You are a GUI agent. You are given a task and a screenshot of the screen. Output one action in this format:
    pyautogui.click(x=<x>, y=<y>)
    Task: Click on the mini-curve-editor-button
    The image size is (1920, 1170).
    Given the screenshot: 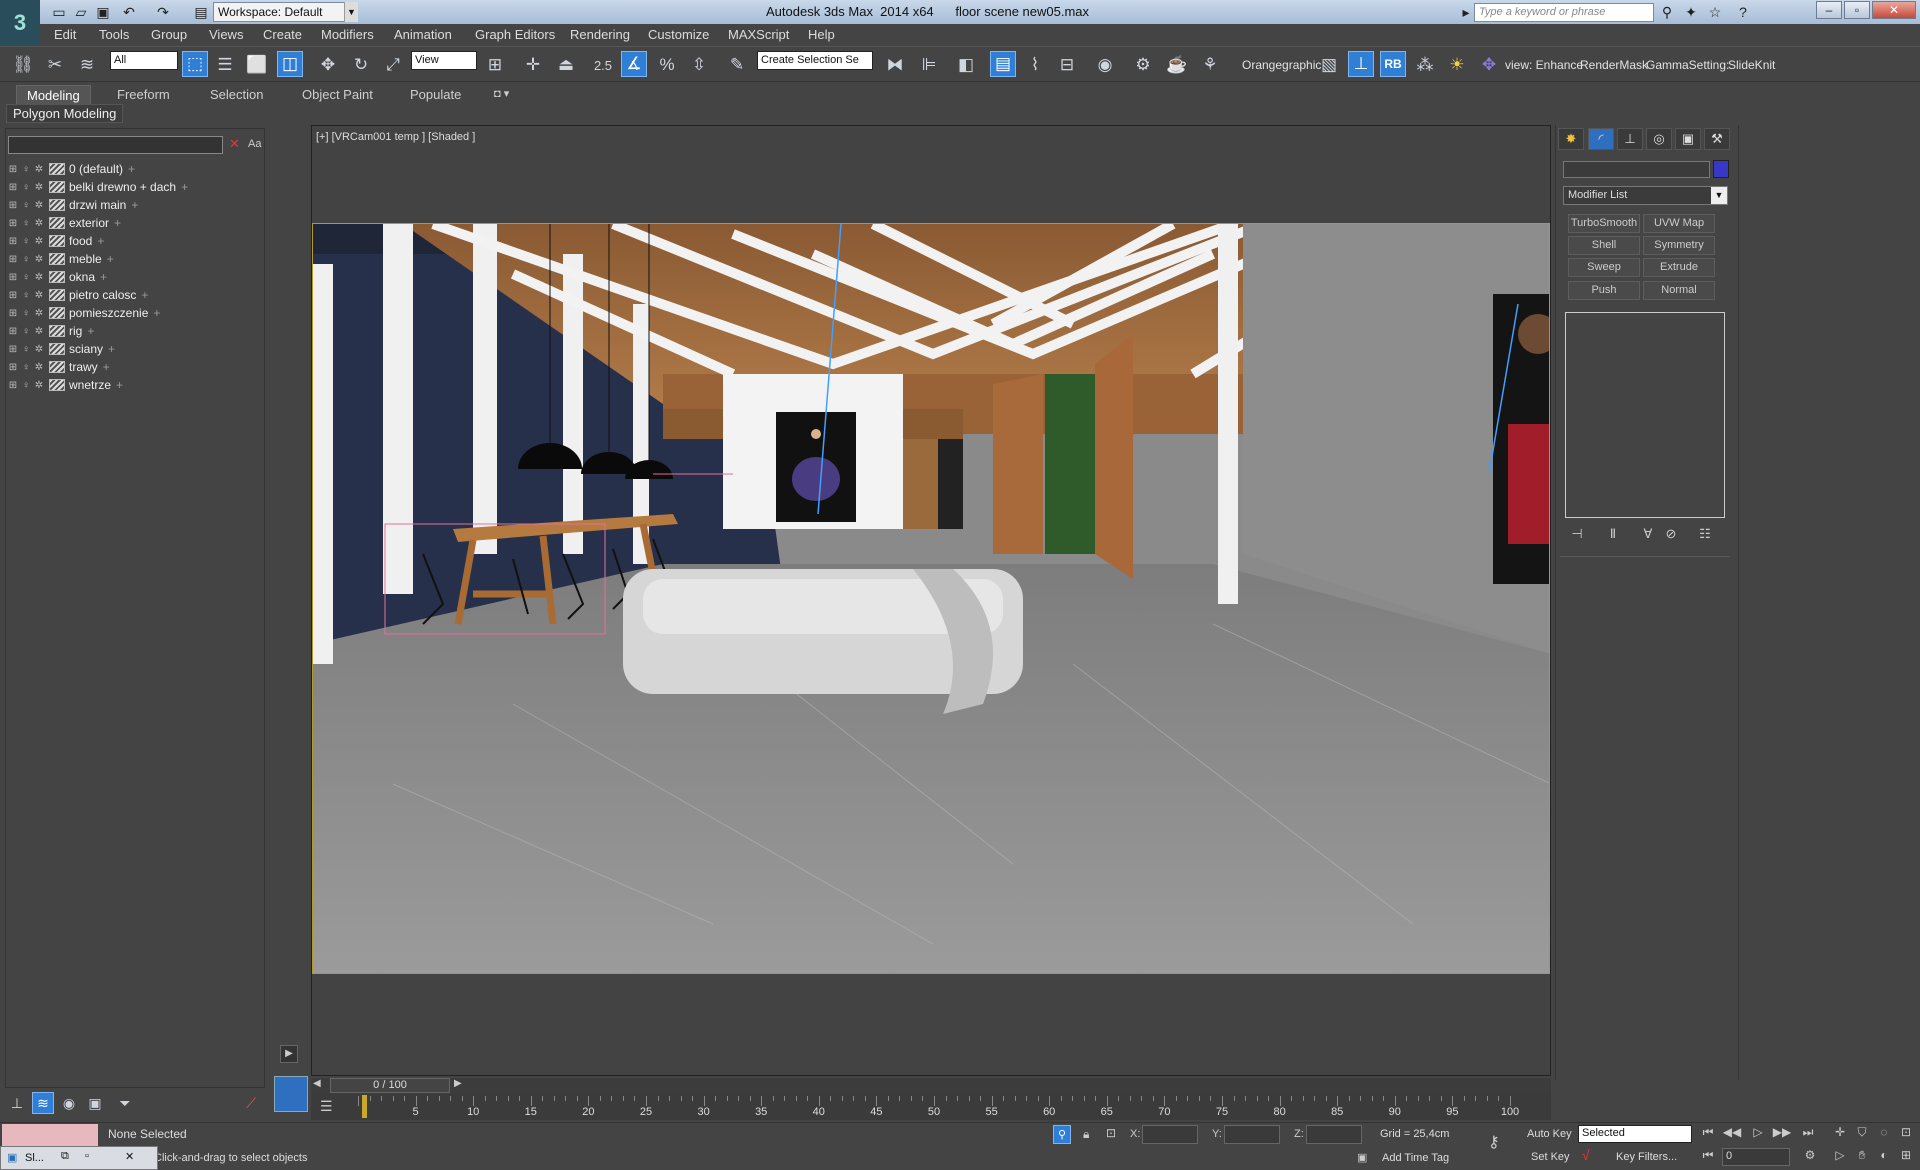 What is the action you would take?
    pyautogui.click(x=291, y=1094)
    